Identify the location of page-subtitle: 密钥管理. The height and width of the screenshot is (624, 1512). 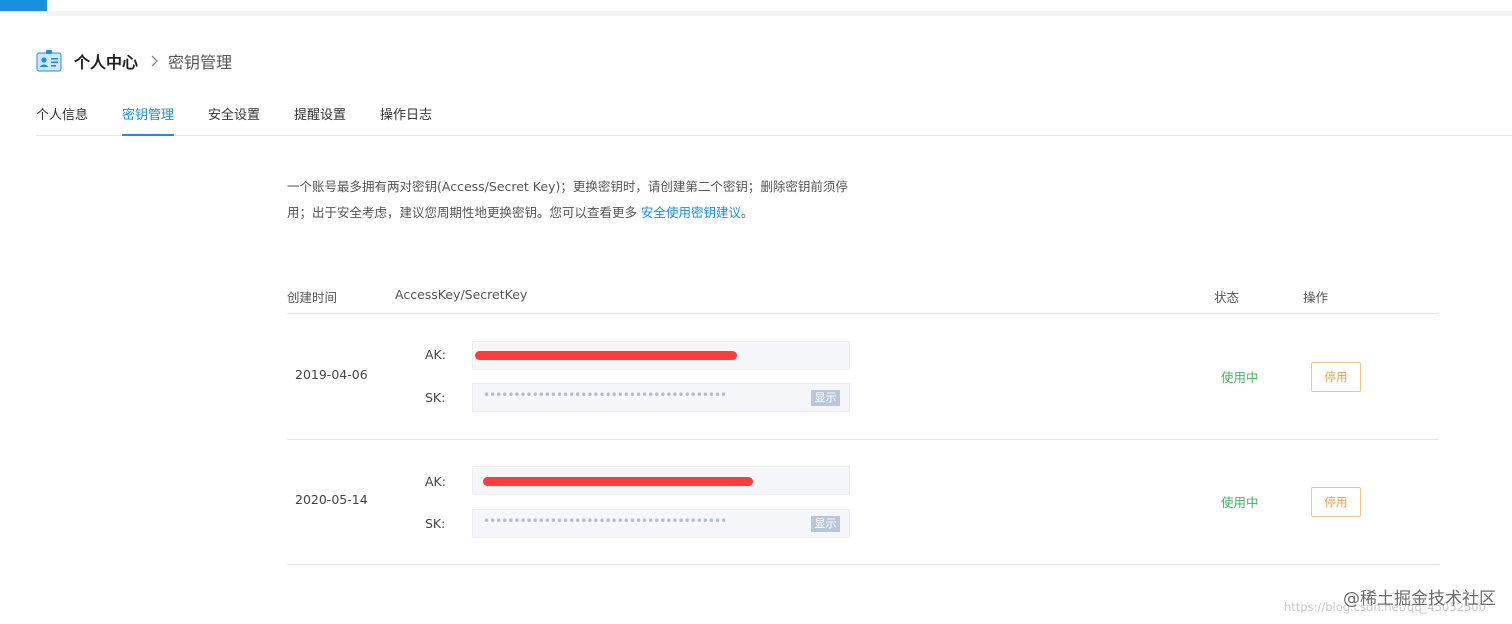
(200, 62).